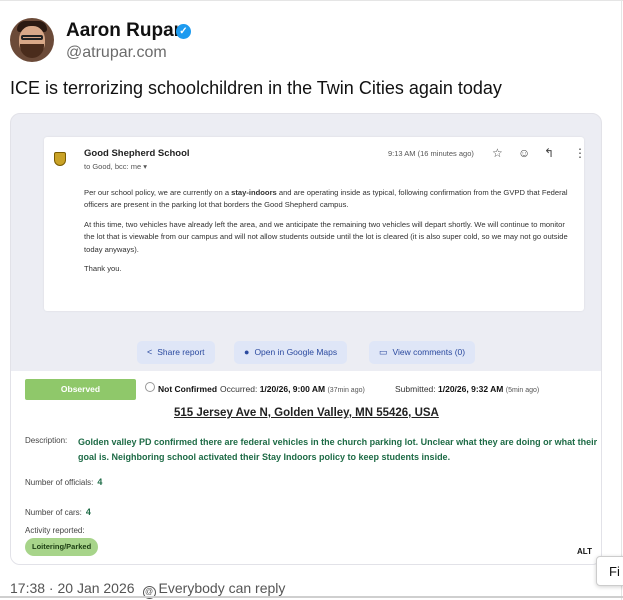  I want to click on cars-value: 4, so click(88, 512).